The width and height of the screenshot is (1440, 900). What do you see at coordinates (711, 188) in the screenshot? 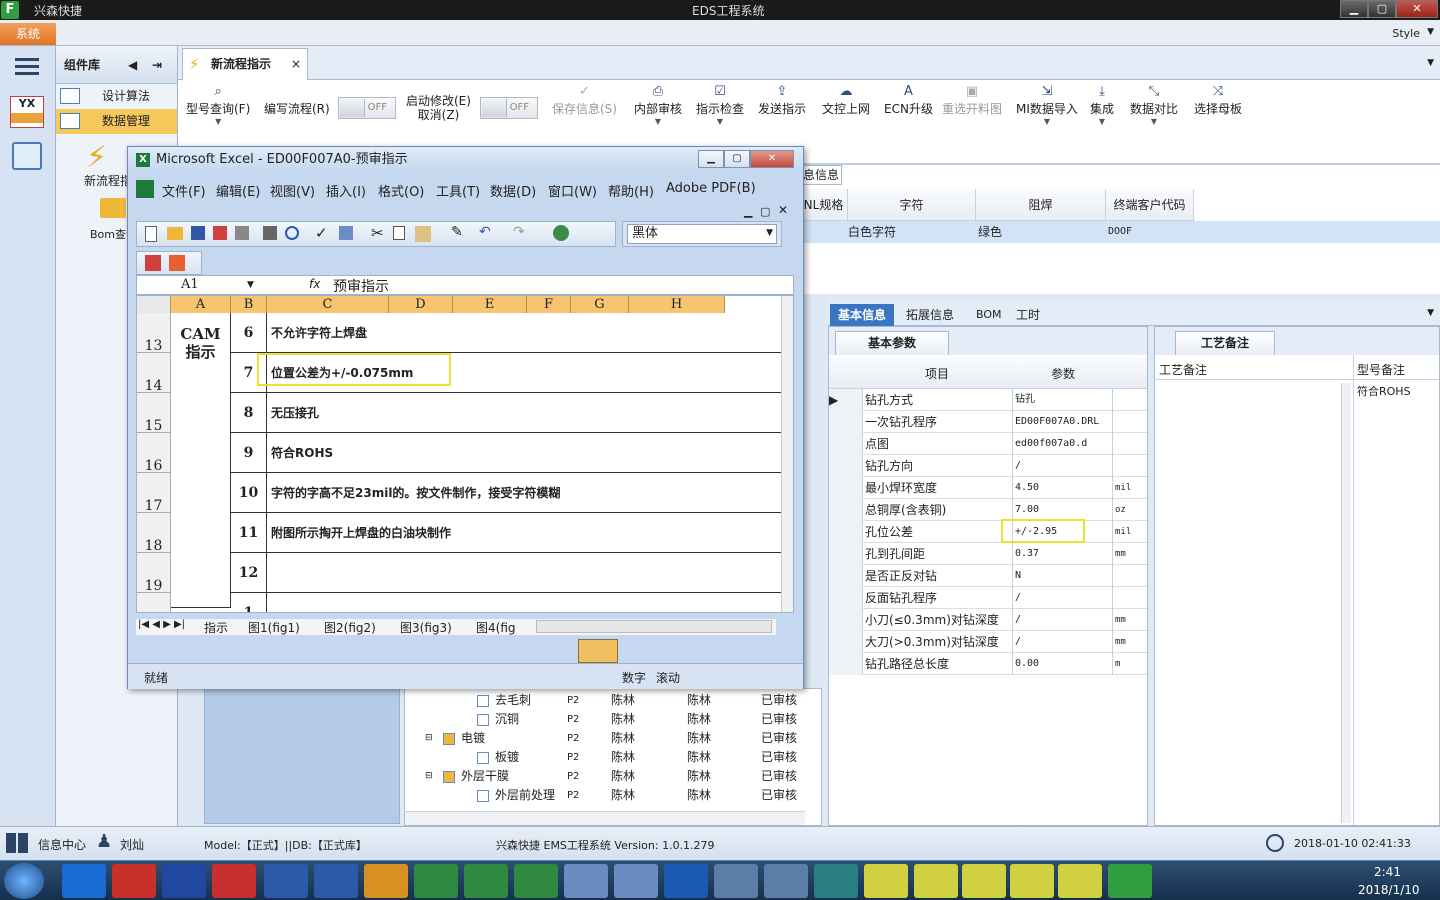
I see `menu-adobe-pdf: Adobe PDF(B)` at bounding box center [711, 188].